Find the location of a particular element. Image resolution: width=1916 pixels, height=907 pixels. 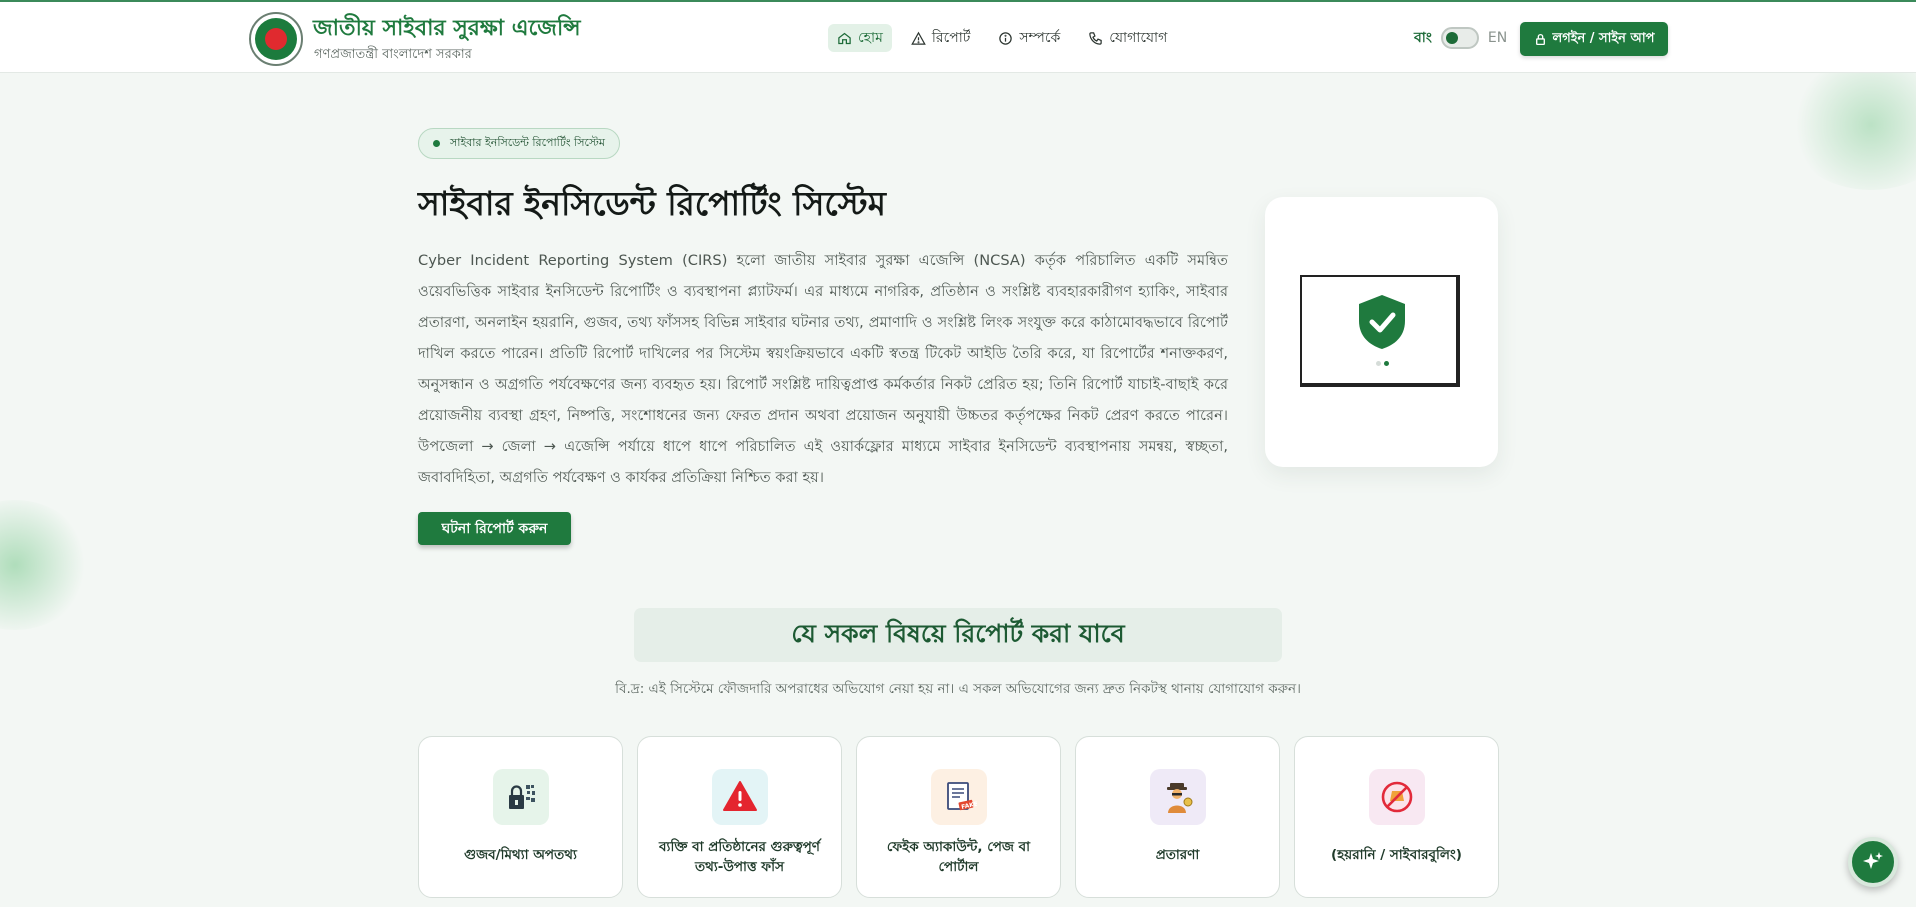

assistant-fab-button is located at coordinates (1873, 862).